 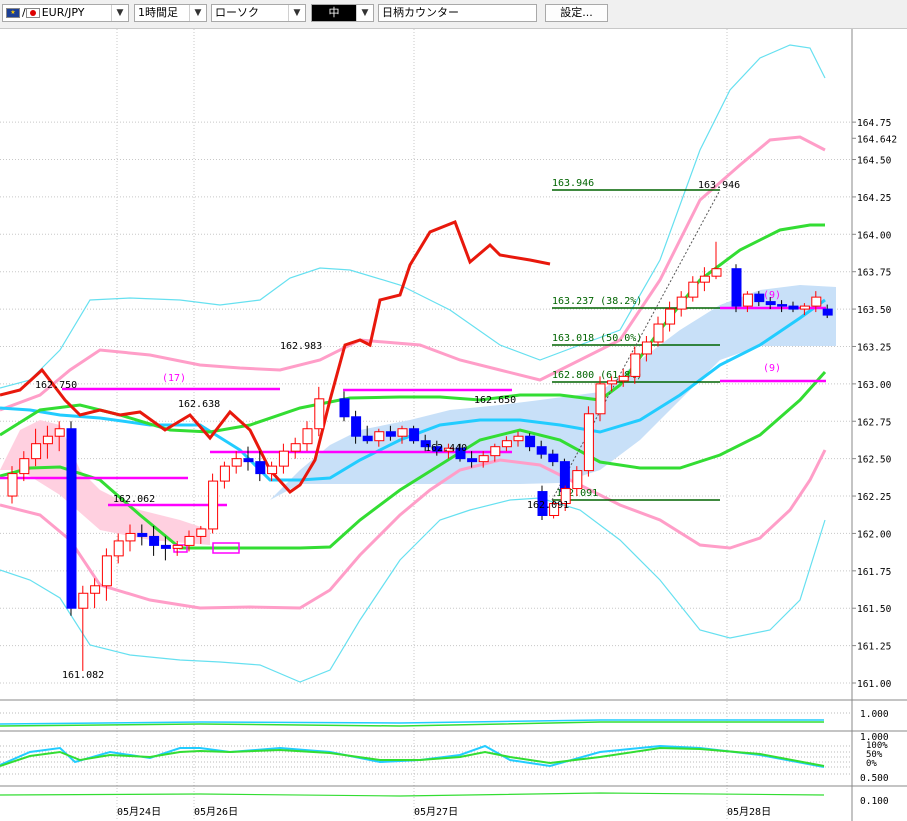 What do you see at coordinates (548, 505) in the screenshot?
I see `price-label: 162.091` at bounding box center [548, 505].